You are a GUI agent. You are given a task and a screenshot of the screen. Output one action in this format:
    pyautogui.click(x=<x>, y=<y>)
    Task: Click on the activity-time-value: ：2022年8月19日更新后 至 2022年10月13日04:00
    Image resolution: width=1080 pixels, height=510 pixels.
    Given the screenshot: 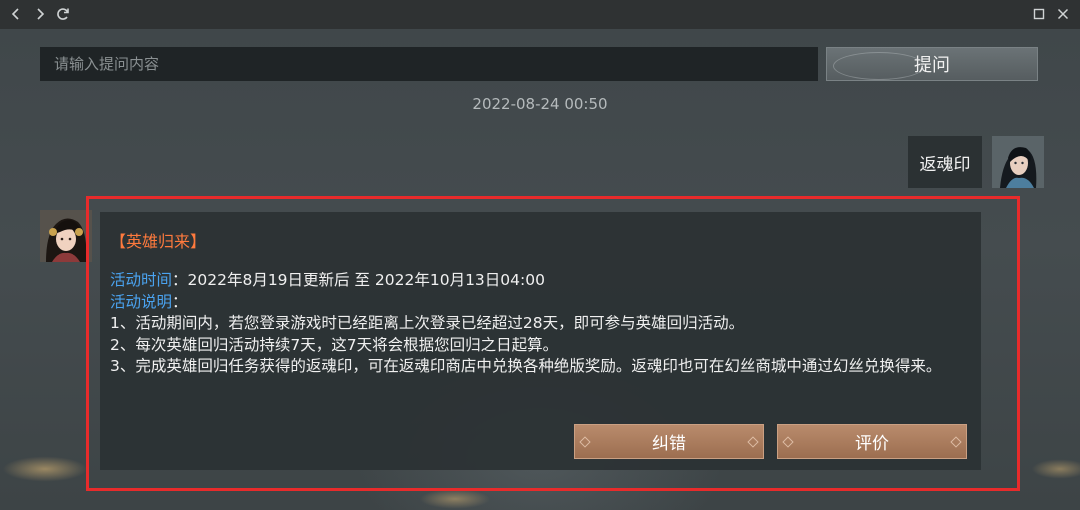 What is the action you would take?
    pyautogui.click(x=358, y=280)
    